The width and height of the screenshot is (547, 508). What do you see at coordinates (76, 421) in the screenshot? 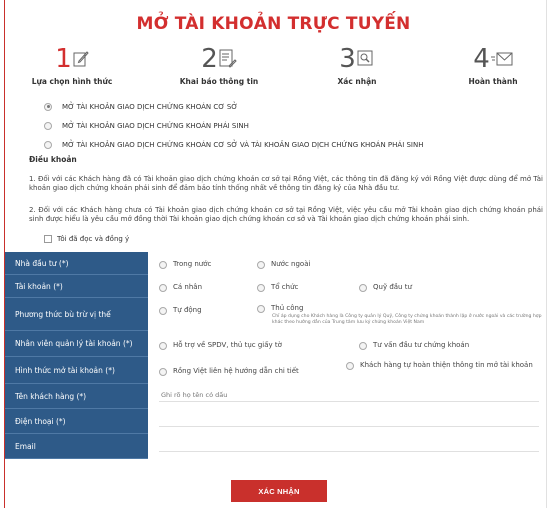
I see `phone-label: Điện thoại (*)` at bounding box center [76, 421].